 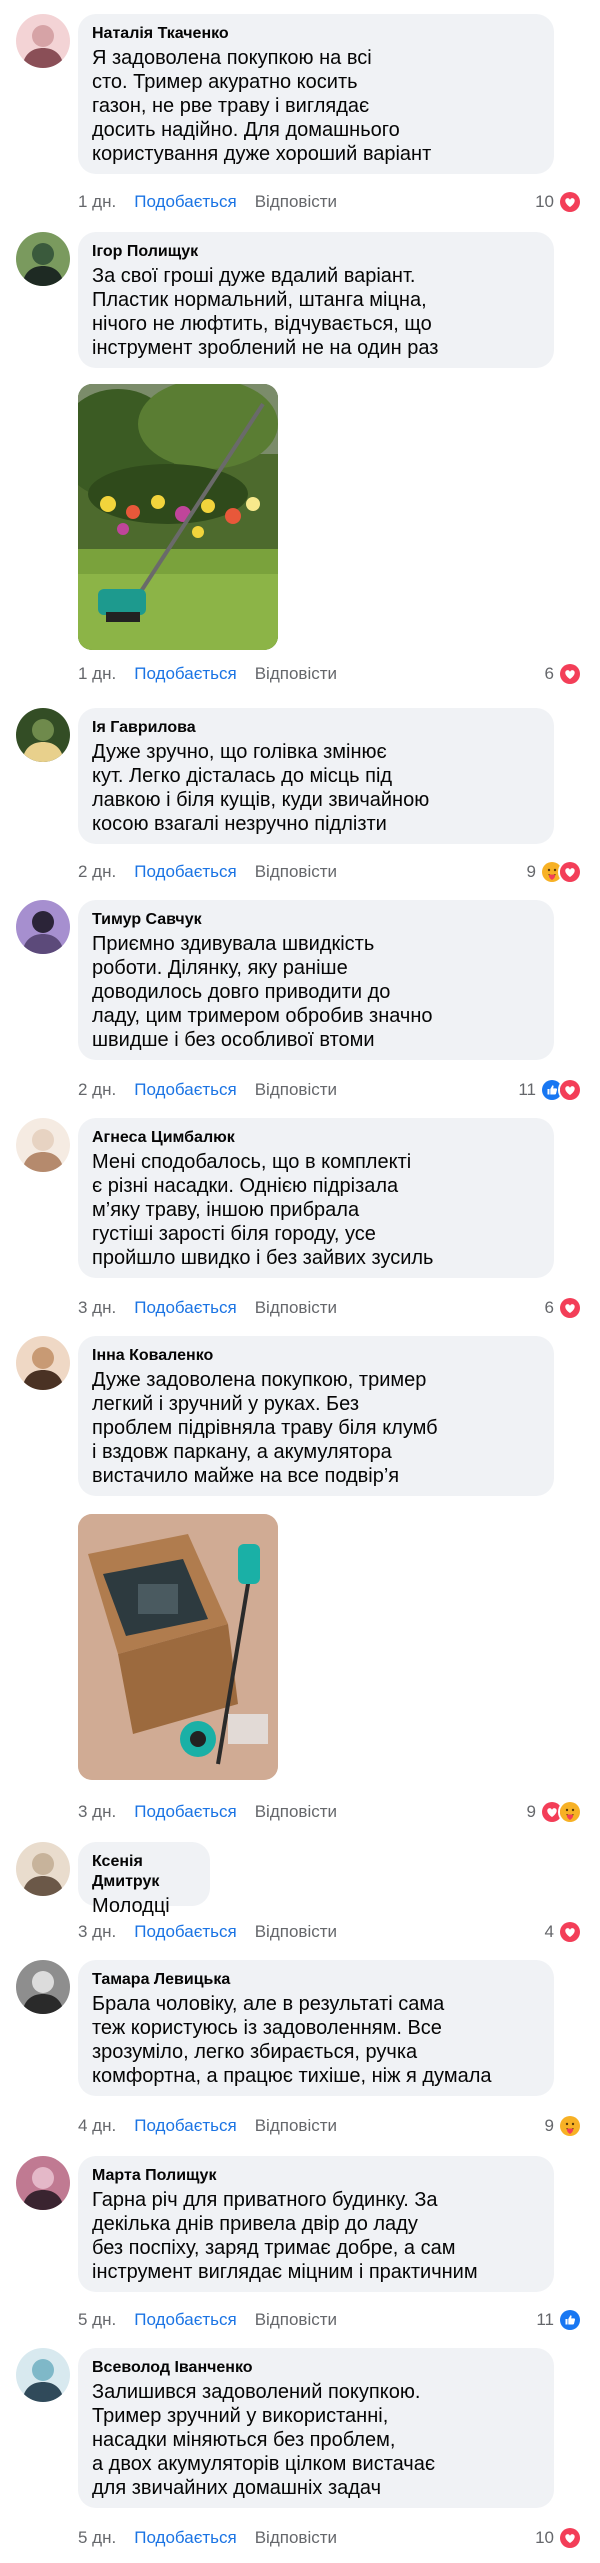 What do you see at coordinates (316, 1980) in the screenshot?
I see `comment-author: Тамара Левицька` at bounding box center [316, 1980].